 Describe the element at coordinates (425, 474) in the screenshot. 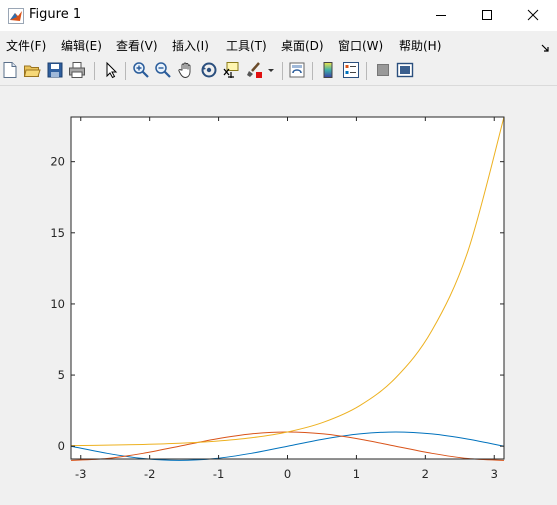

I see `x-tick-label: 2` at that location.